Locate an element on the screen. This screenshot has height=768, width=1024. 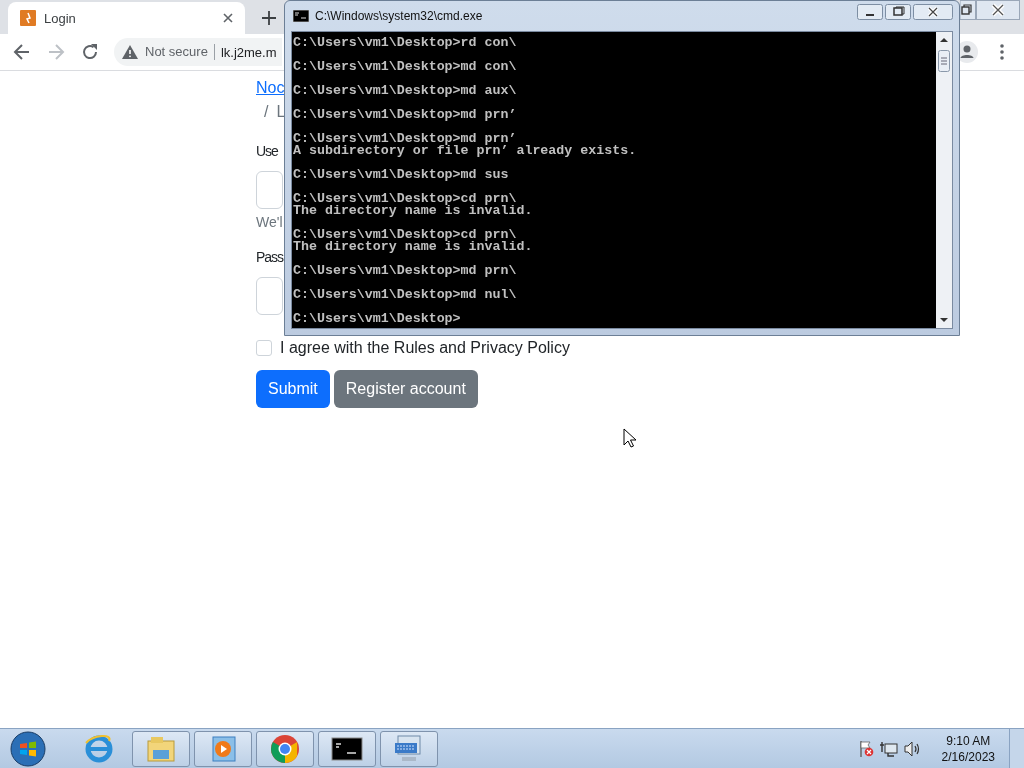
browser-tab: Login is located at coordinates (126, 18).